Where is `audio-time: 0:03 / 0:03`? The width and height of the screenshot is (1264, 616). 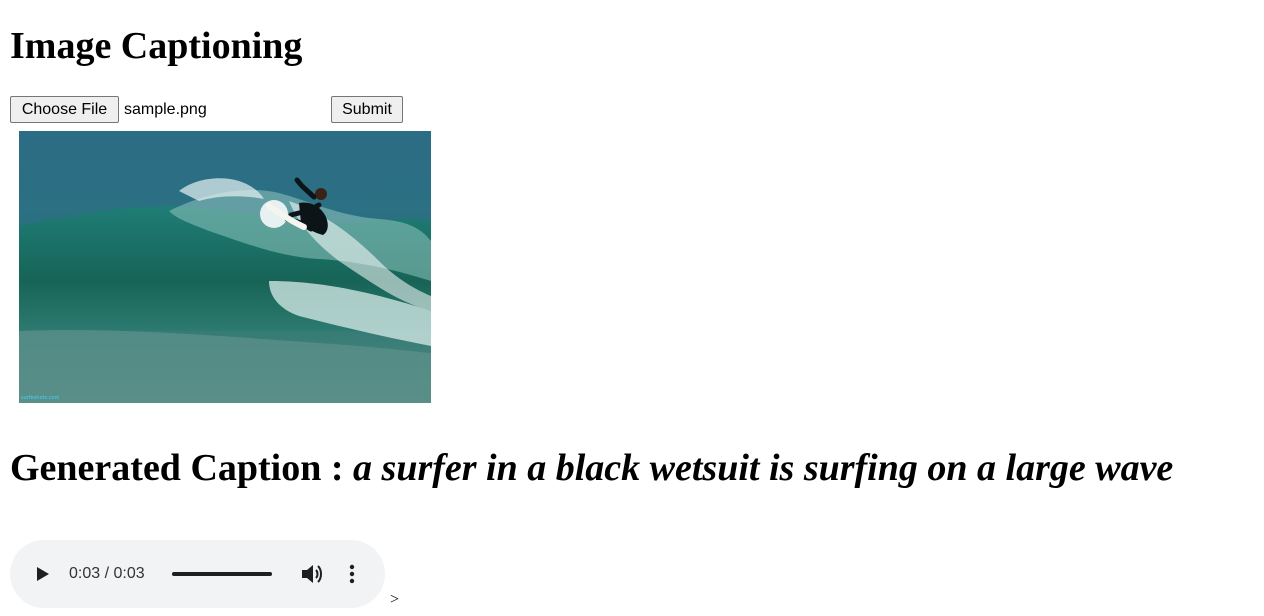
audio-time: 0:03 / 0:03 is located at coordinates (107, 573).